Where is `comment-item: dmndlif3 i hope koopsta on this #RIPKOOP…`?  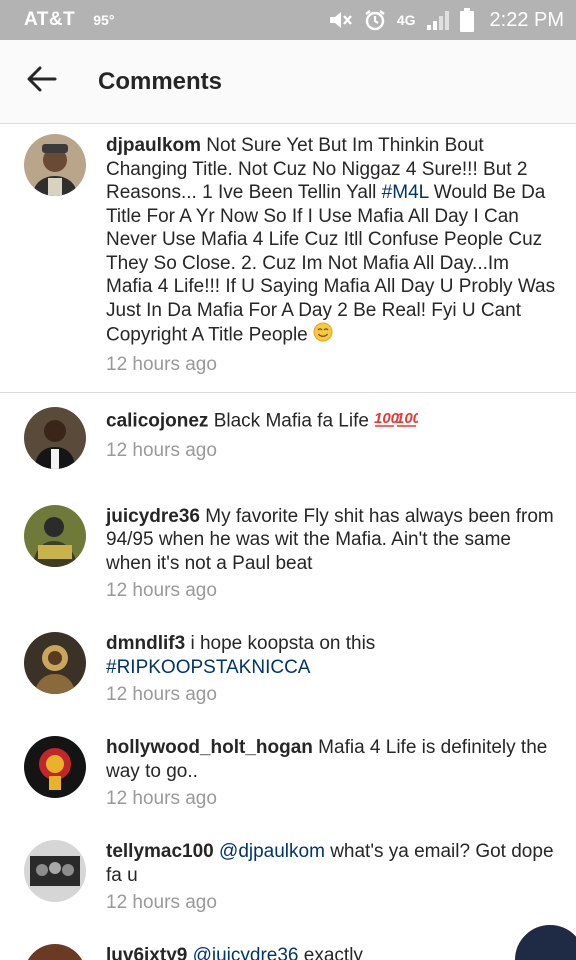 comment-item: dmndlif3 i hope koopsta on this #RIPKOOP… is located at coordinates (288, 669).